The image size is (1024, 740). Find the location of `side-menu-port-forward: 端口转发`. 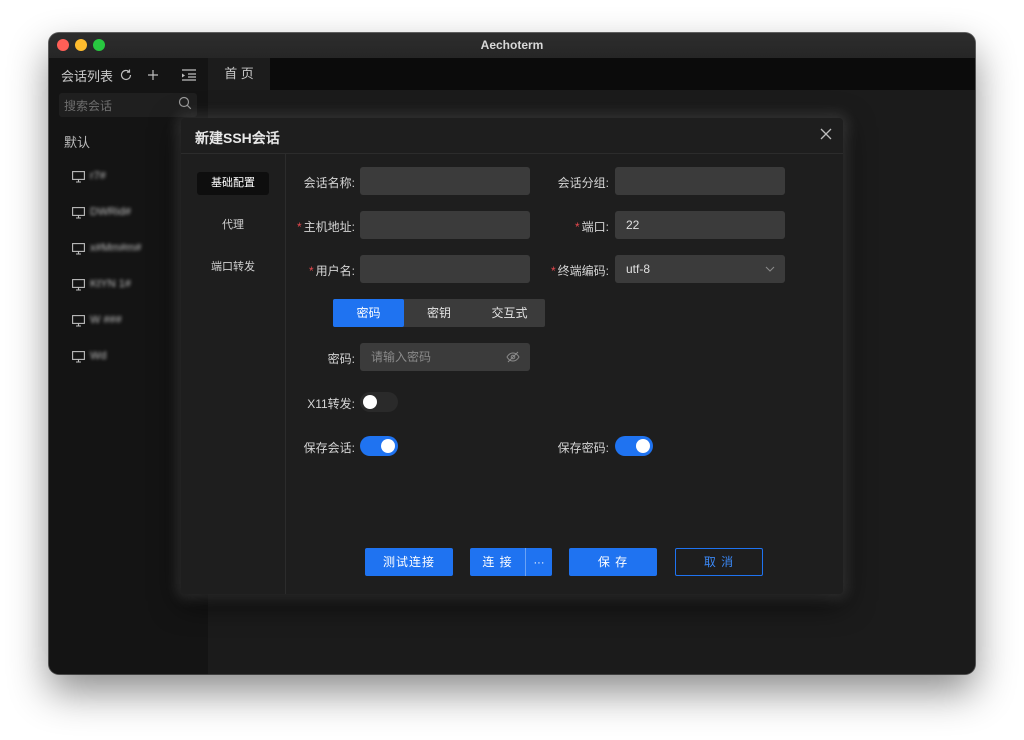

side-menu-port-forward: 端口转发 is located at coordinates (233, 267).